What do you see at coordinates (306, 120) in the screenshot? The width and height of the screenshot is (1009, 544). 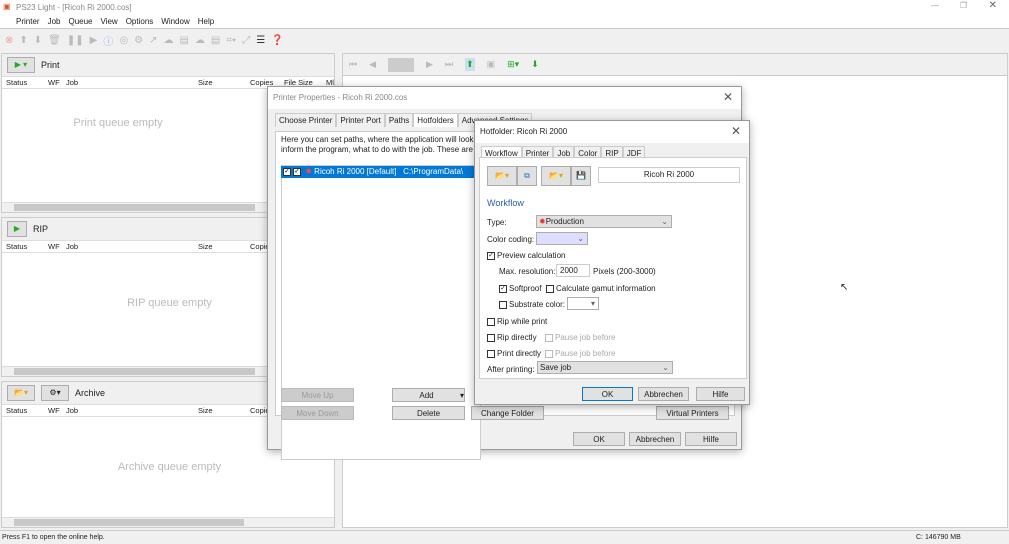 I see `tab-choose-printer: Choose Printer` at bounding box center [306, 120].